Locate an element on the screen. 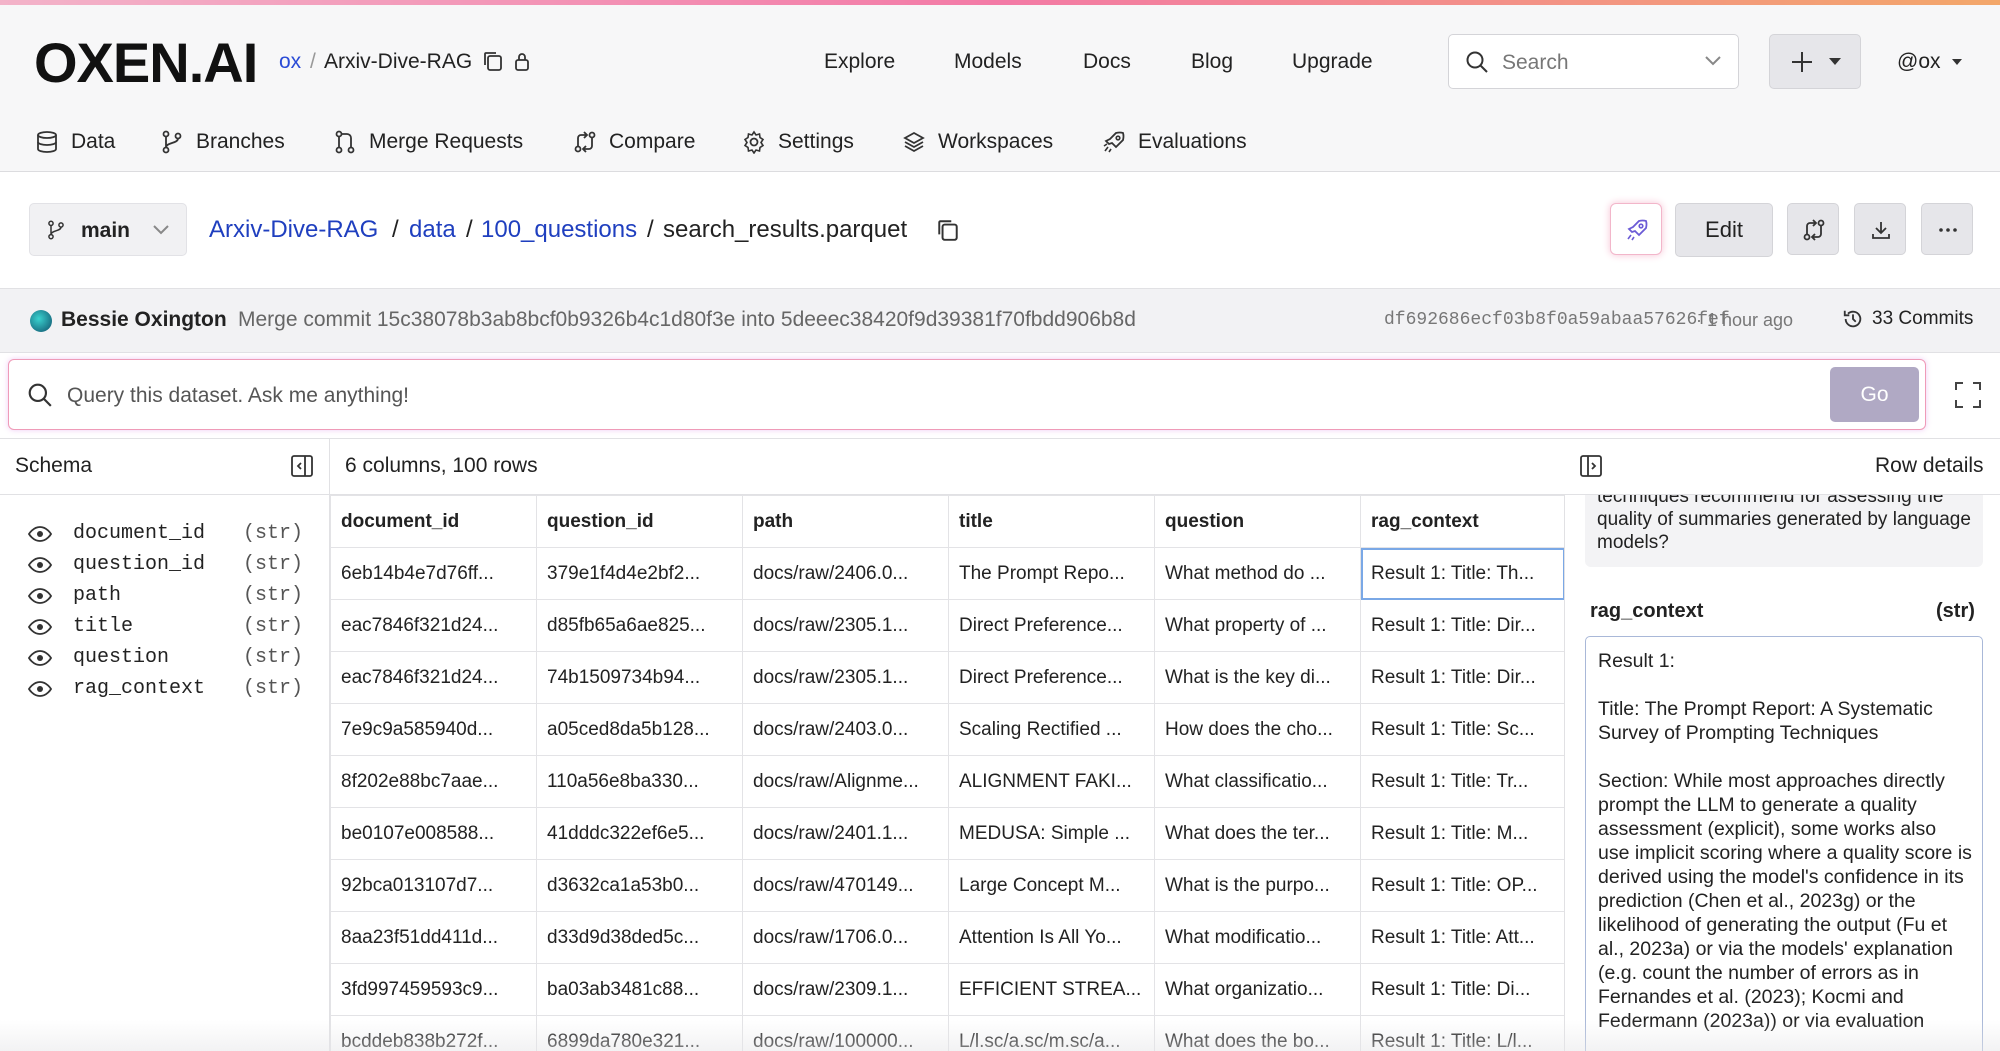  schema-field: question_id (str) is located at coordinates (165, 564).